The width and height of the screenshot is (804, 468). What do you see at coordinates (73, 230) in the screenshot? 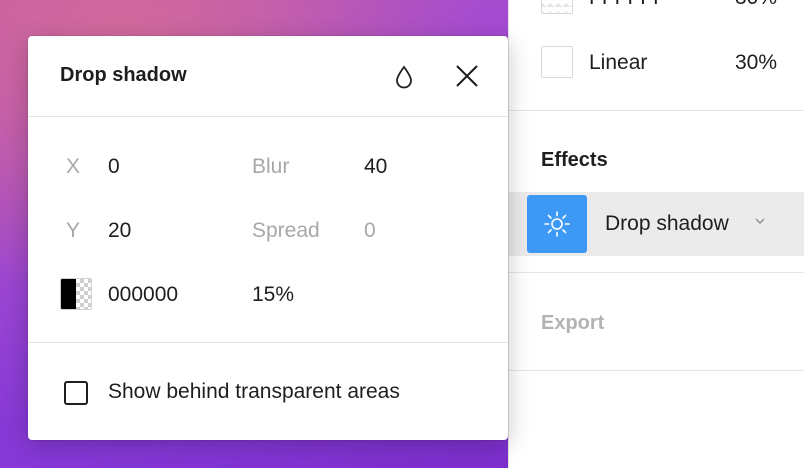
I see `y-label: Y` at bounding box center [73, 230].